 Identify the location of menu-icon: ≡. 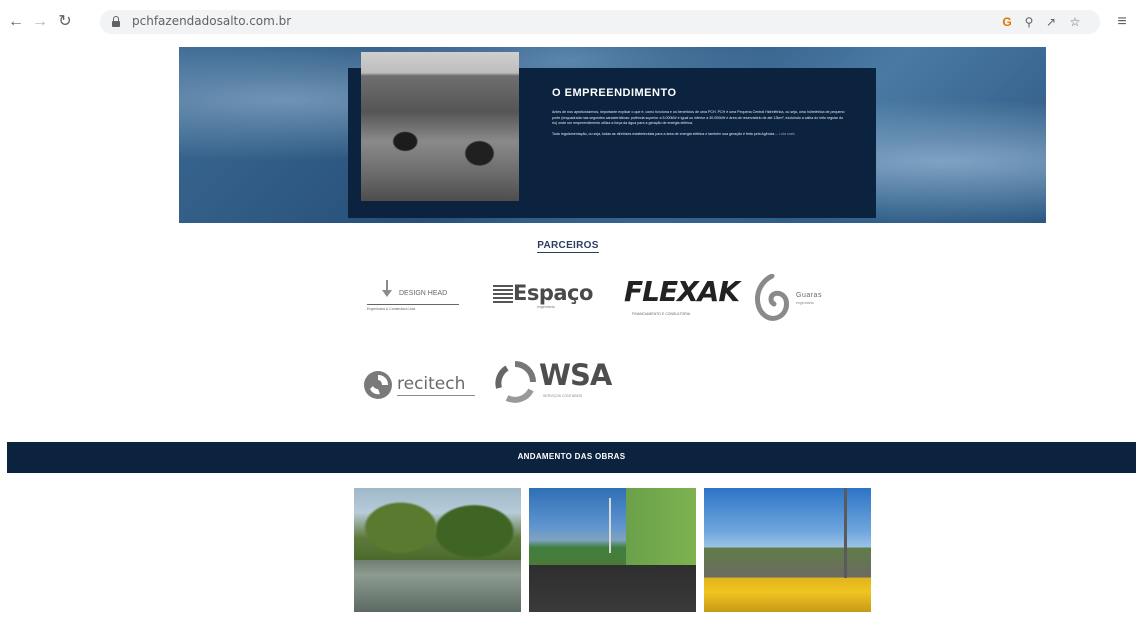
(1122, 22).